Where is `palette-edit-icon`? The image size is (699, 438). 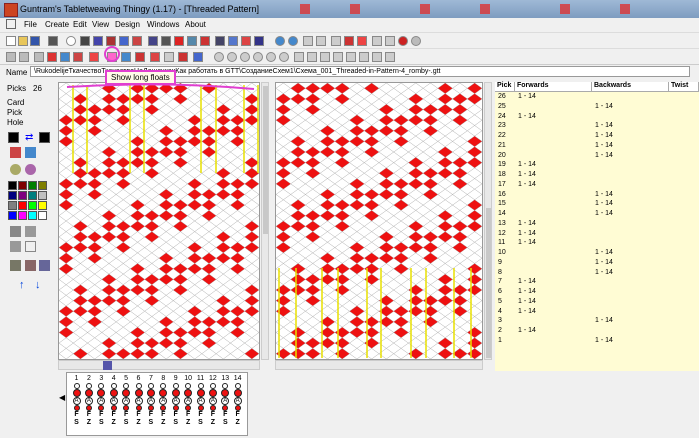 palette-edit-icon is located at coordinates (30, 169).